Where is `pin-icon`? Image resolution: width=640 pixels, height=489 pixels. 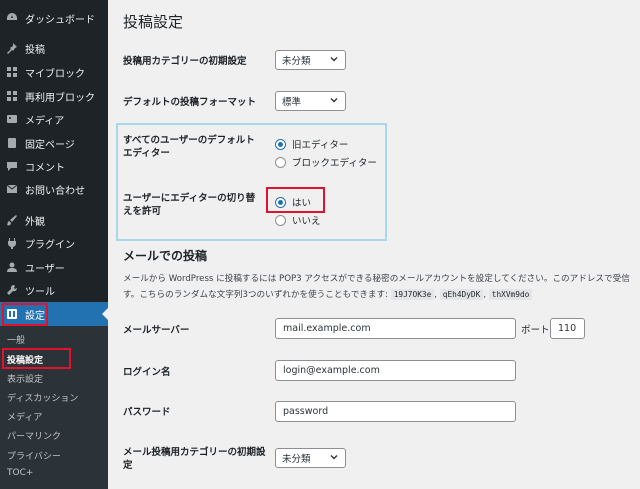 pin-icon is located at coordinates (12, 48).